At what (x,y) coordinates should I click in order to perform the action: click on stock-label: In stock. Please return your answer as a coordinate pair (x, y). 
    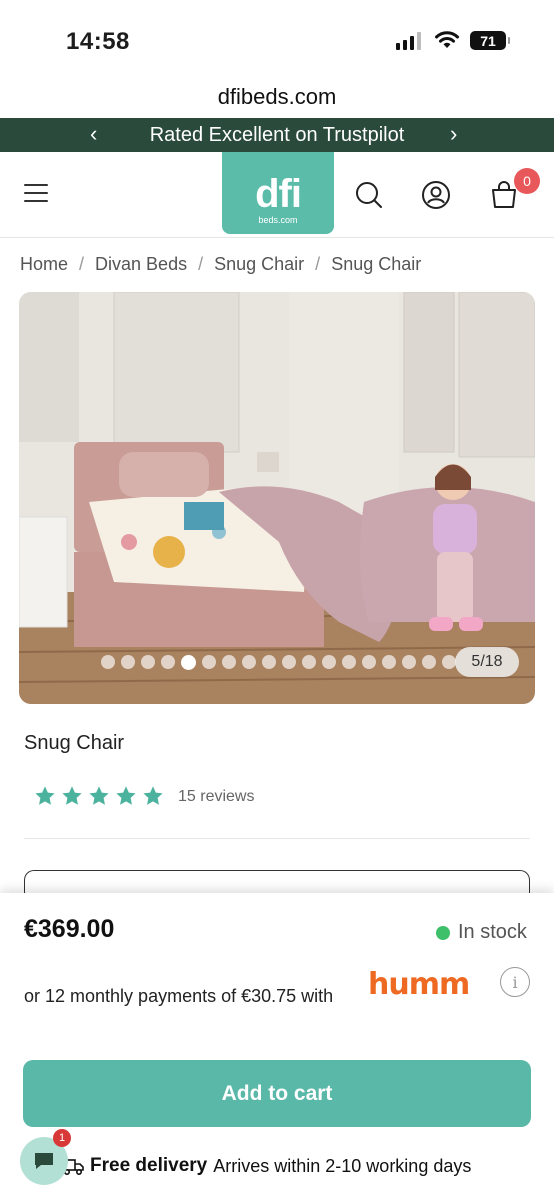
    Looking at the image, I should click on (492, 932).